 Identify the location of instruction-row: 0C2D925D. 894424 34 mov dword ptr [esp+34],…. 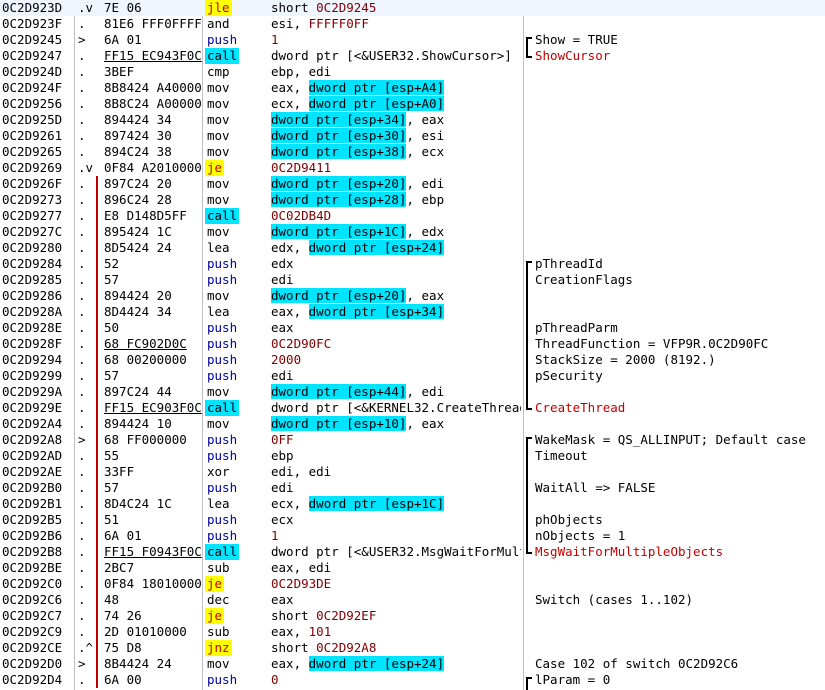
(412, 120).